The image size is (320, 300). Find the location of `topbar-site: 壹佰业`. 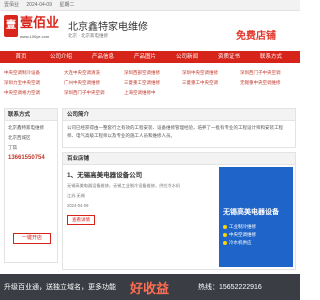

topbar-site: 壹佰业 is located at coordinates (11, 5).